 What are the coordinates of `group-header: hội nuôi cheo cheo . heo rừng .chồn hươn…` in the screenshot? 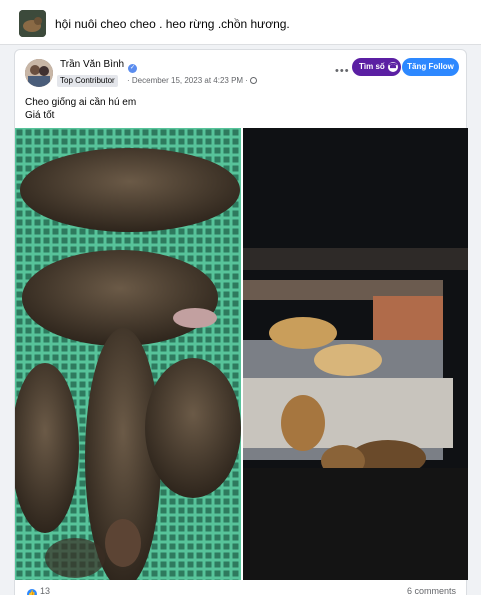 It's located at (240, 22).